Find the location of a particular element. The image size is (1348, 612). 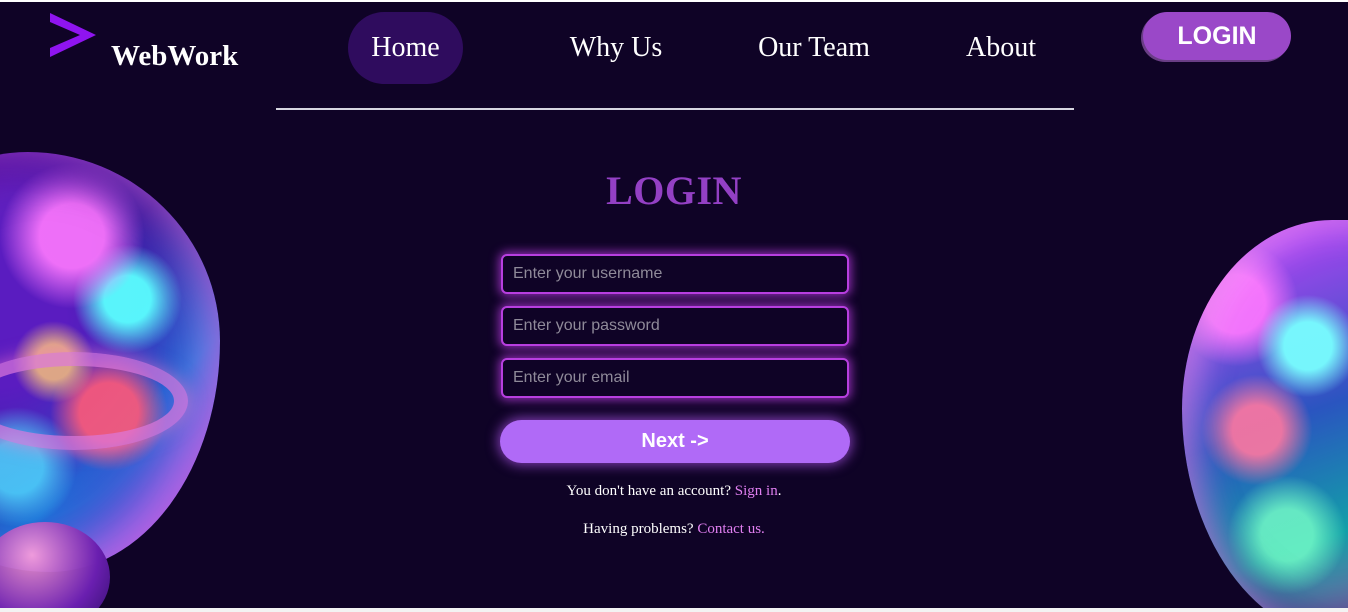

contact-us-link: Contact us. is located at coordinates (731, 529).